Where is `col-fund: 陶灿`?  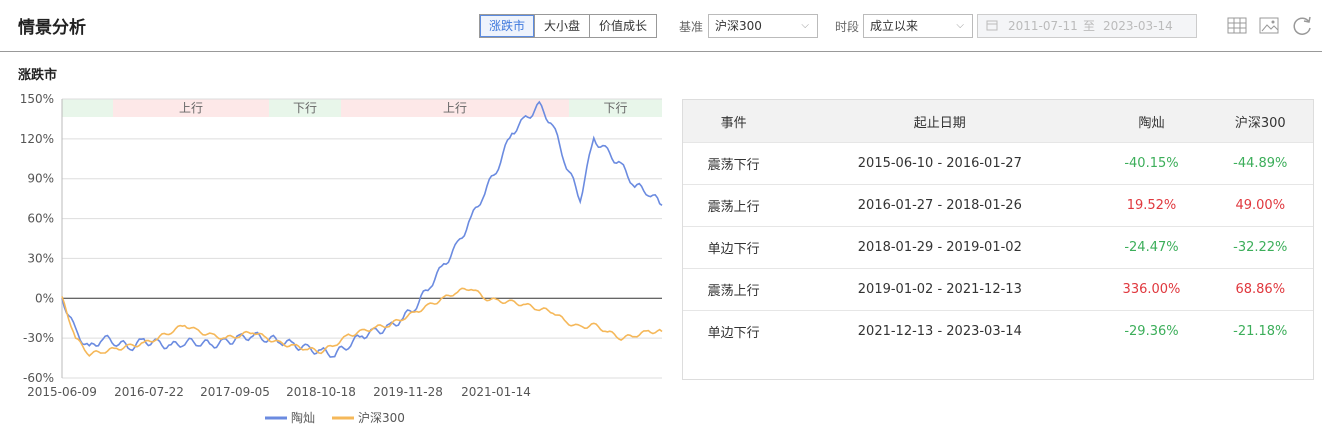
col-fund: 陶灿 is located at coordinates (1151, 121).